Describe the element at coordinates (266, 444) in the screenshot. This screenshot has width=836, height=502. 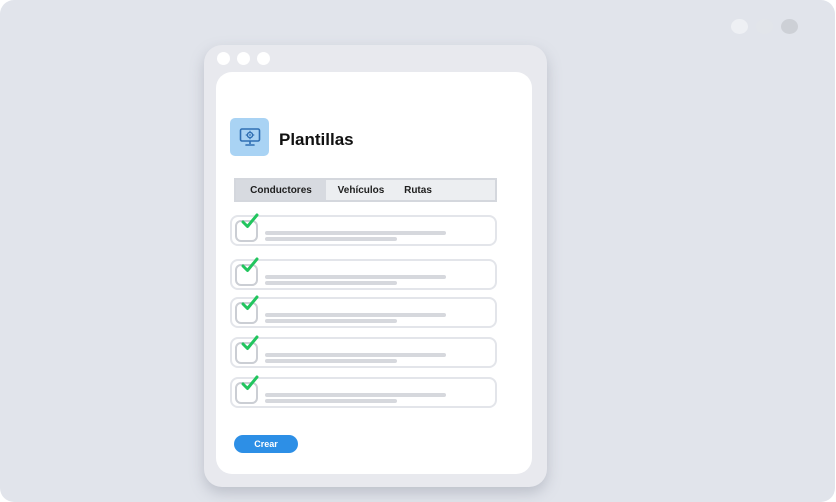
I see `create-button: Crear` at that location.